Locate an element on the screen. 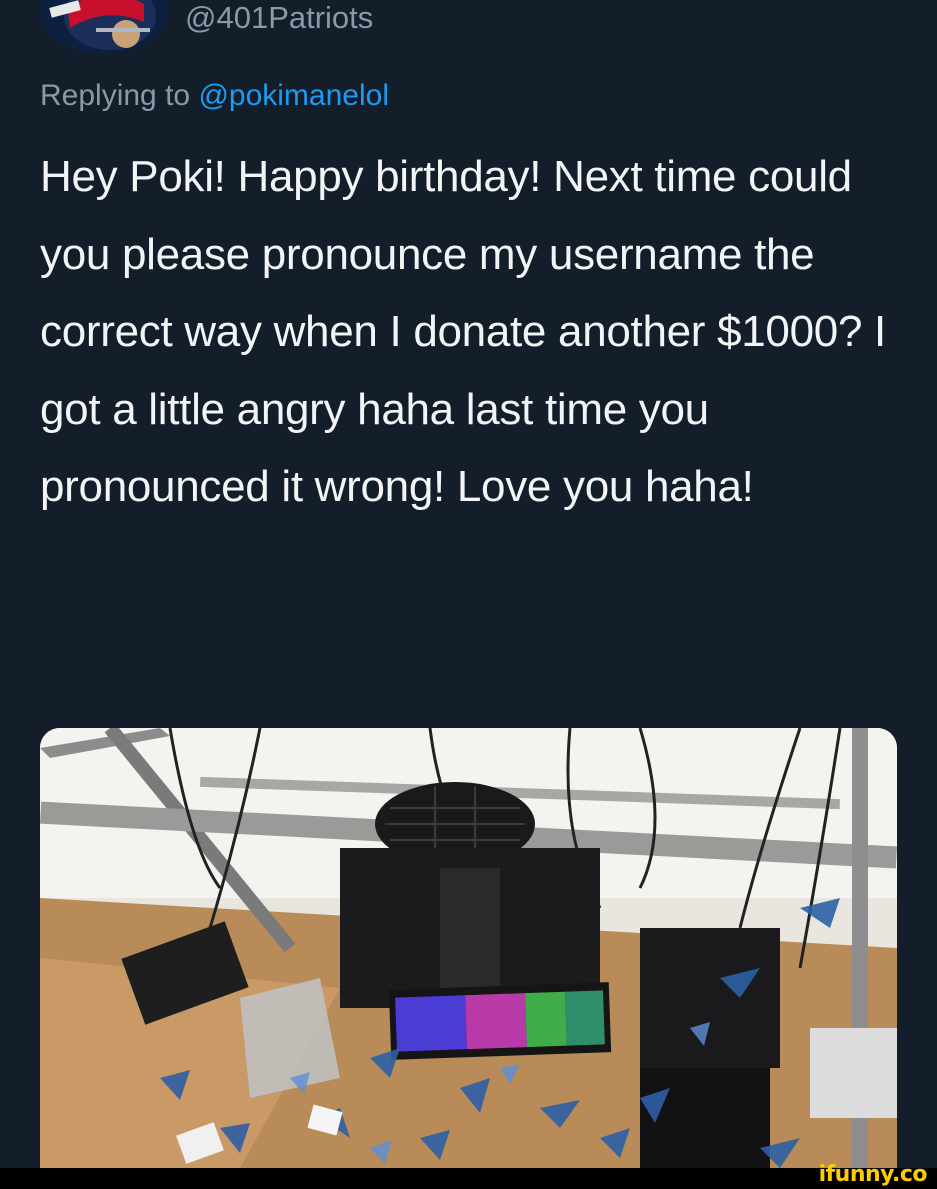 The width and height of the screenshot is (937, 1189). reply-mention-link: @pokimanelol is located at coordinates (293, 95).